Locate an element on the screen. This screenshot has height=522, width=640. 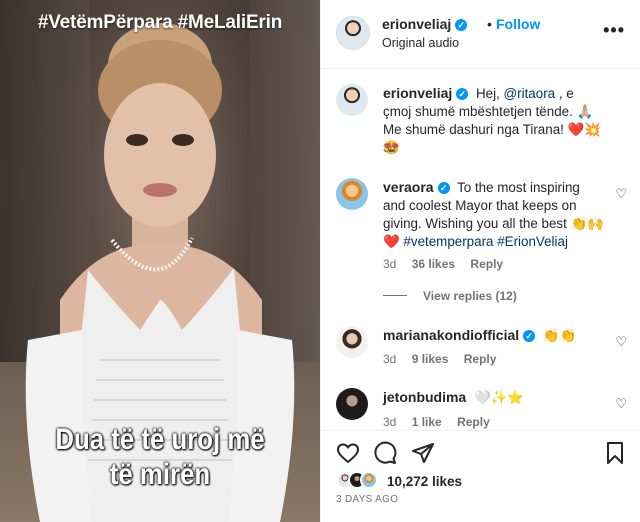
divider-line is located at coordinates (395, 295).